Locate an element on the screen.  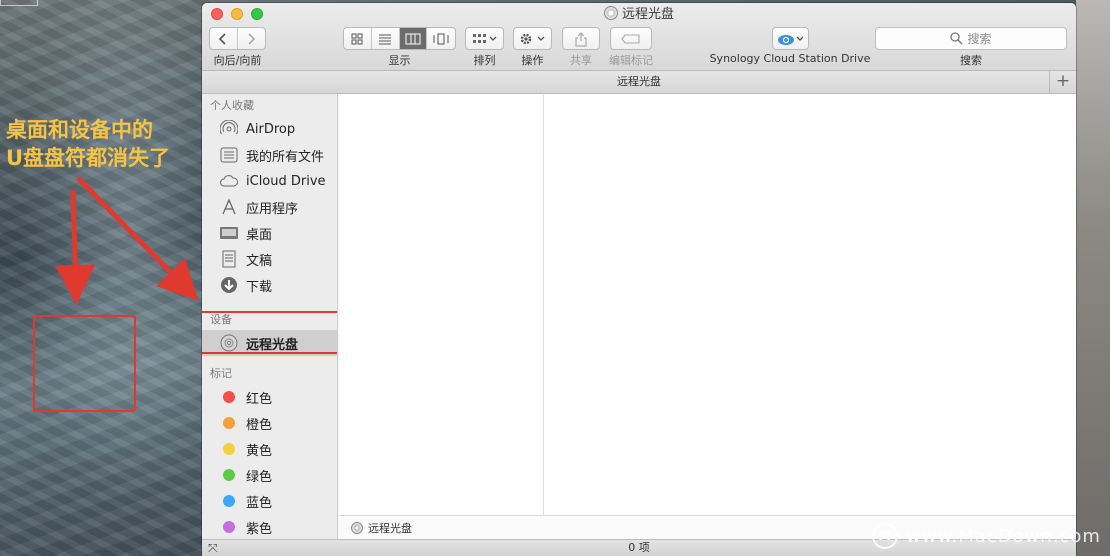
arrange-label: 排列 is located at coordinates (484, 60).